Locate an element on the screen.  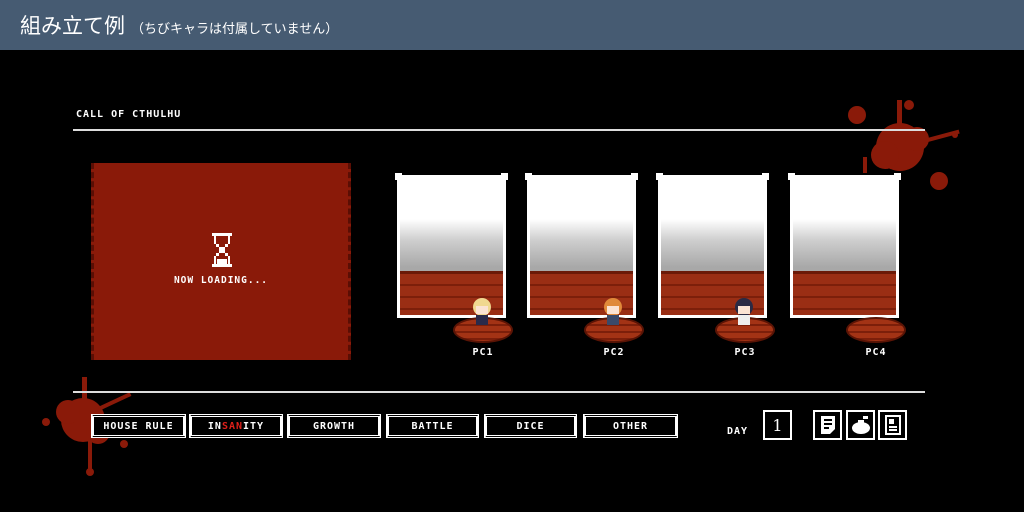
character-platform is located at coordinates (876, 330).